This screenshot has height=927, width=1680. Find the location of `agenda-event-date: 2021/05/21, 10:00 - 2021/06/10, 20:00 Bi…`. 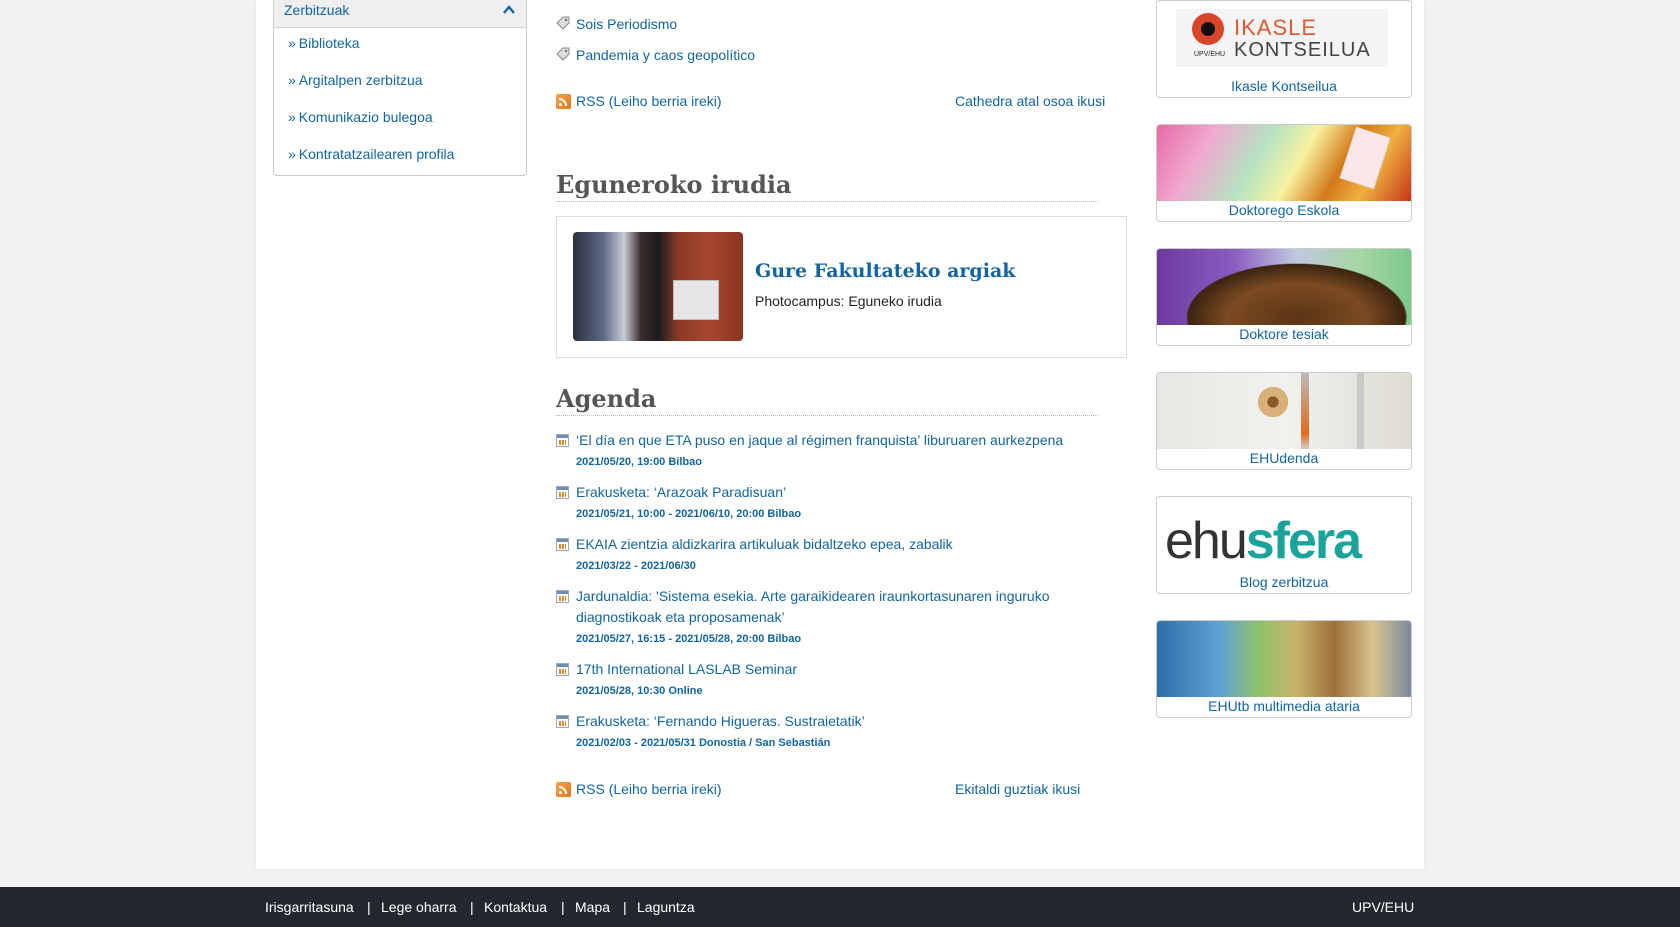

agenda-event-date: 2021/05/21, 10:00 - 2021/06/10, 20:00 Bi… is located at coordinates (689, 514).